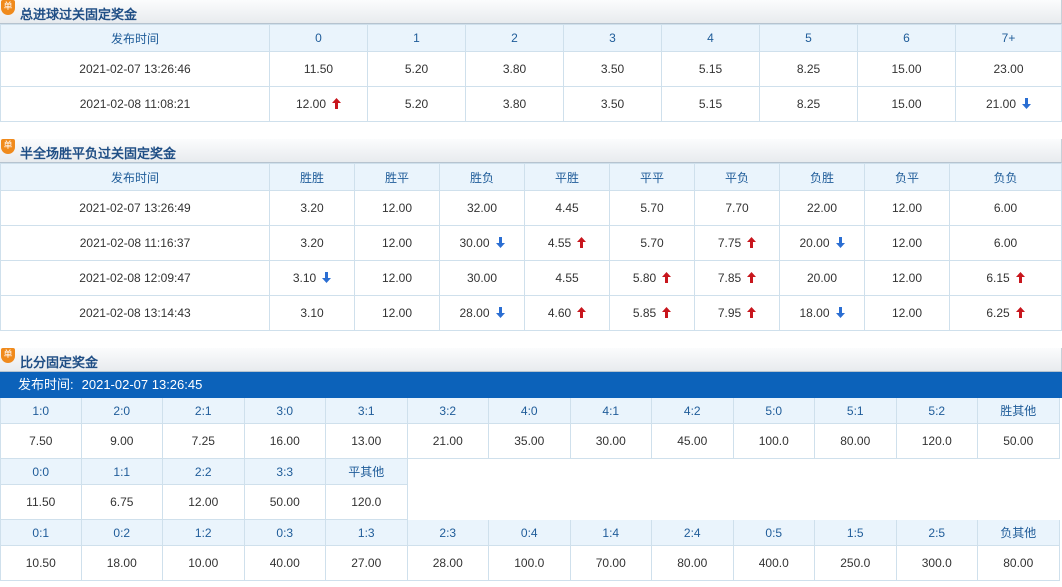  Describe the element at coordinates (448, 563) in the screenshot. I see `score-odds: 28.00` at that location.